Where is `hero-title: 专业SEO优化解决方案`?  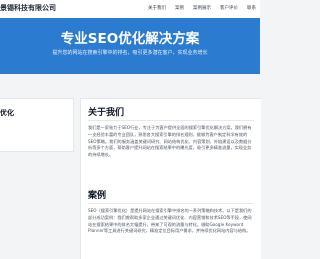 hero-title: 专业SEO优化解决方案 is located at coordinates (130, 39).